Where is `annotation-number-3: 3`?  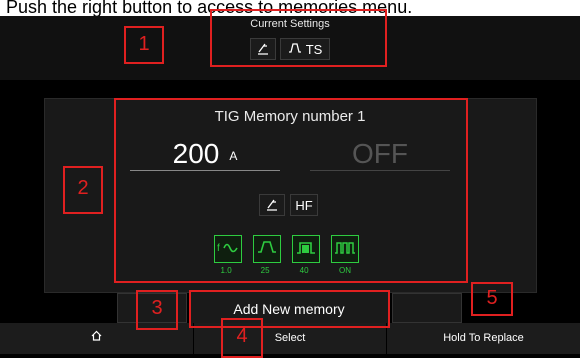
annotation-number-3: 3 is located at coordinates (157, 308).